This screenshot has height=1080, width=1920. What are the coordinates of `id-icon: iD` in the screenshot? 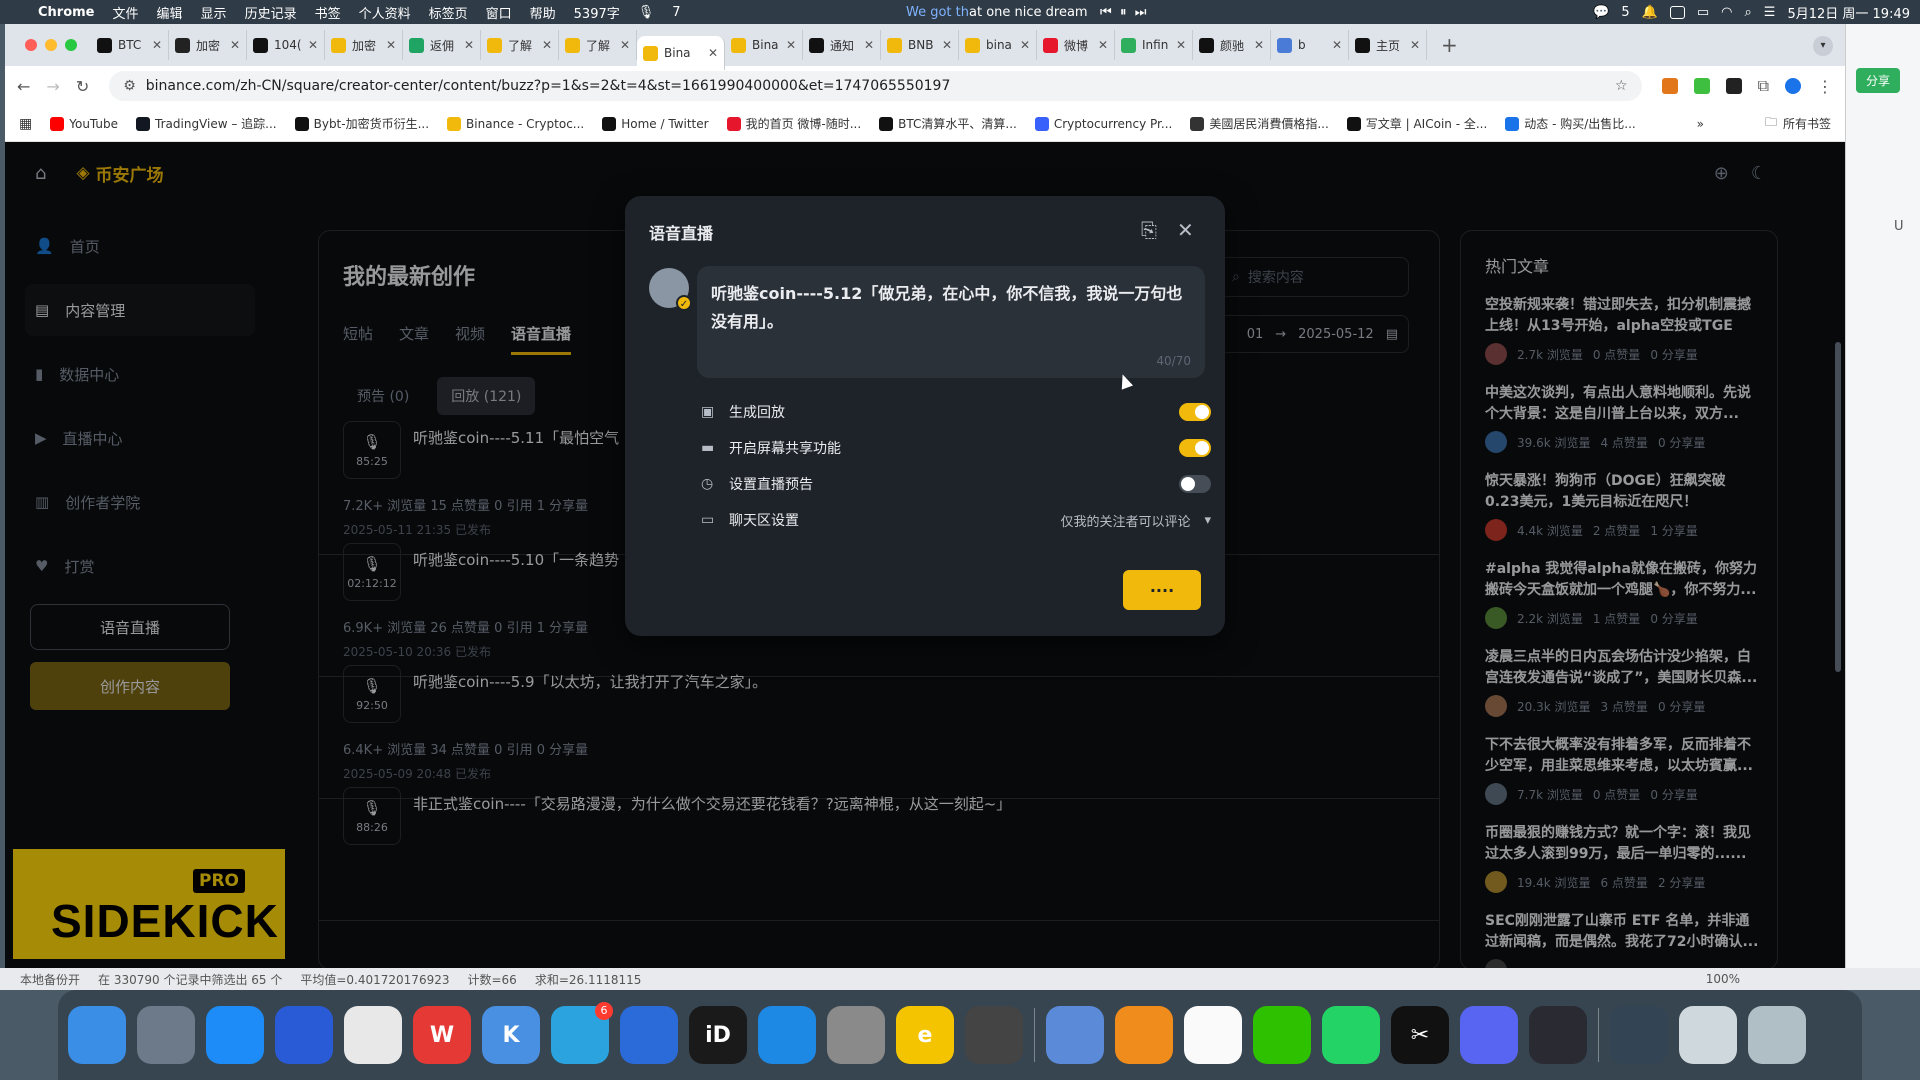 It's located at (718, 1035).